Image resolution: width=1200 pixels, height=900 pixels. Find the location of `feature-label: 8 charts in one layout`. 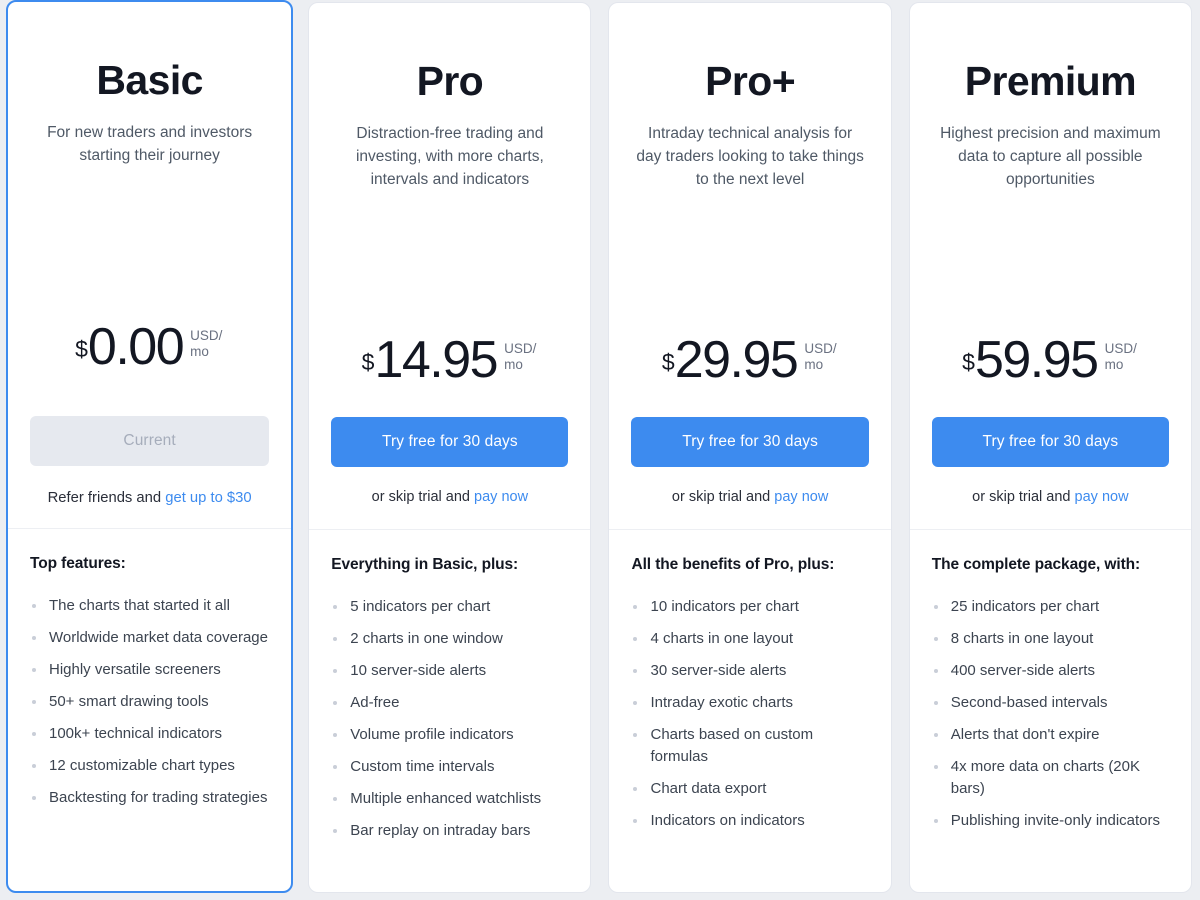

feature-label: 8 charts in one layout is located at coordinates (1022, 638).